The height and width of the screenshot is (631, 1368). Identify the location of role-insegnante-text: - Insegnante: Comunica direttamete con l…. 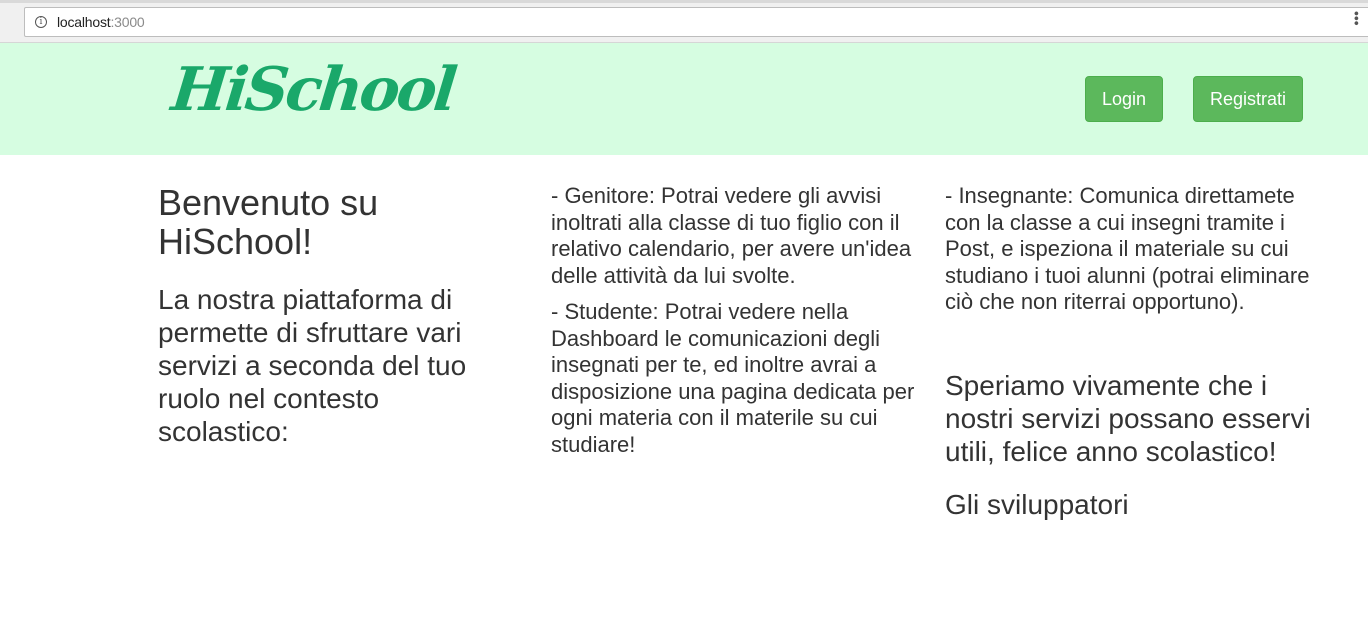
(1127, 248).